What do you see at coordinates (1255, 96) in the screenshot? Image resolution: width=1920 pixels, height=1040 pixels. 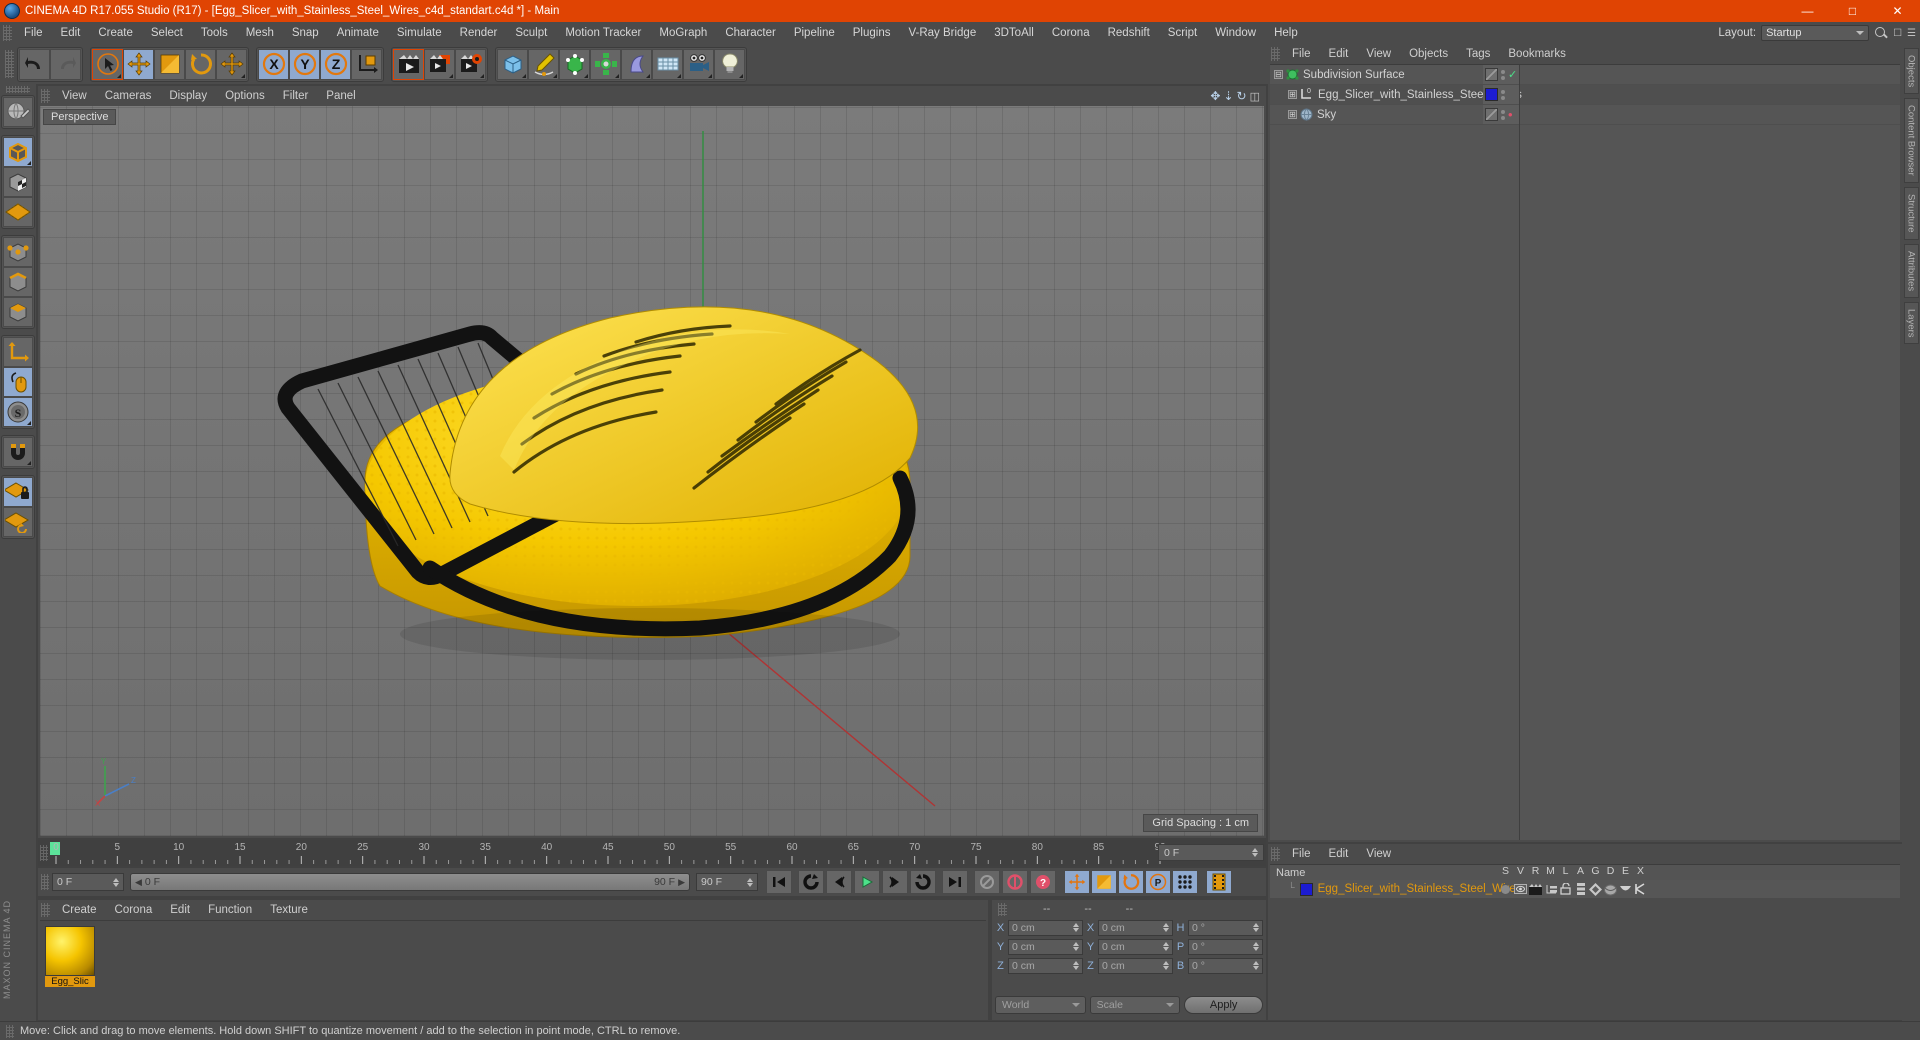 I see `maximize-viewport-icon: ◫` at bounding box center [1255, 96].